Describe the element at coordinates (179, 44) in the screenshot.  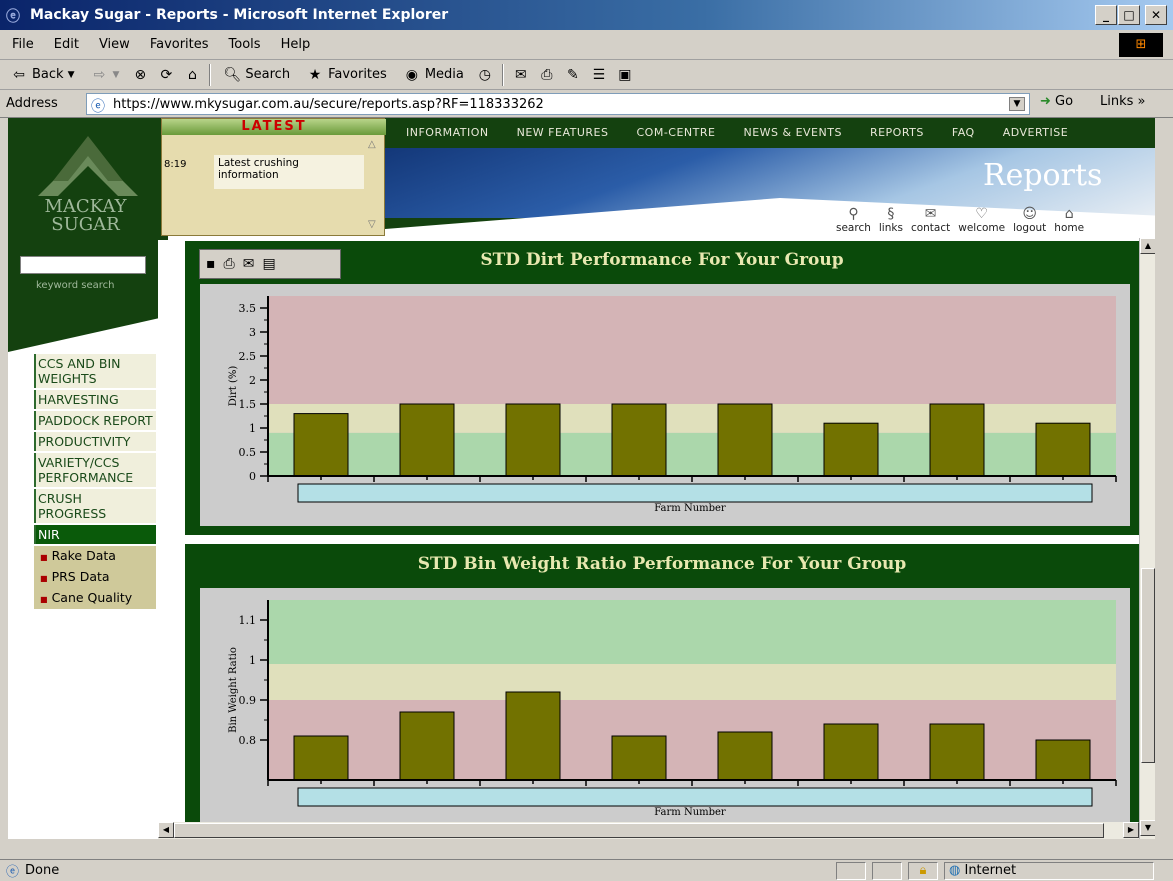
I see `menu-favorites: Favorites` at that location.